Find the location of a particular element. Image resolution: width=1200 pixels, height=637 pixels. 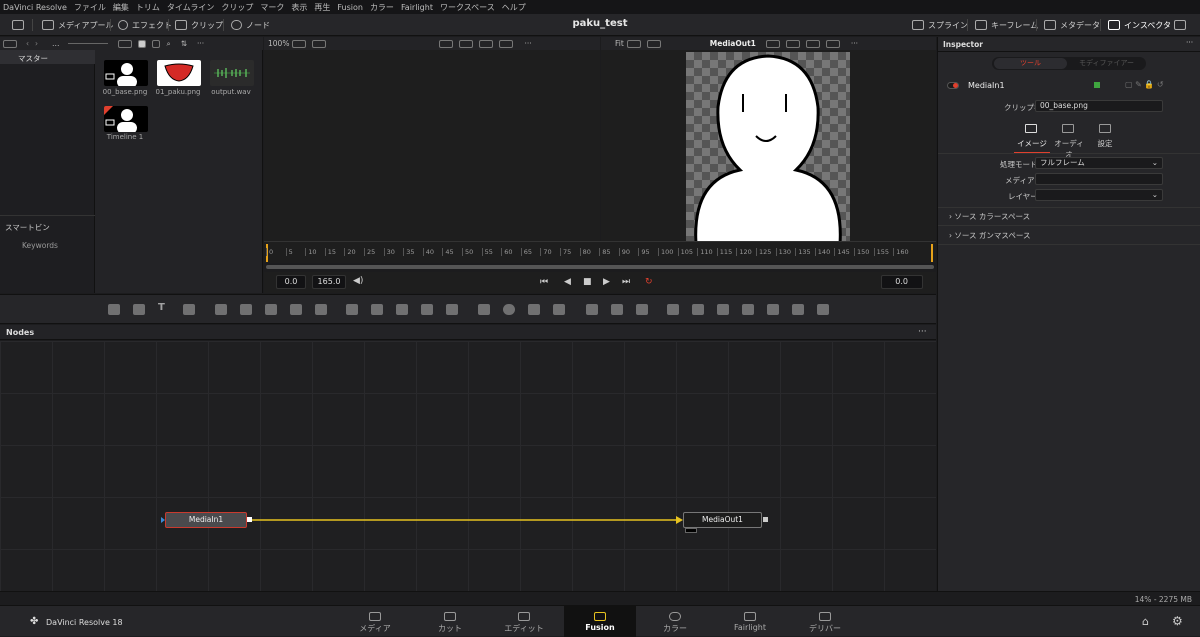

zoom-left: 100% is located at coordinates (278, 43).